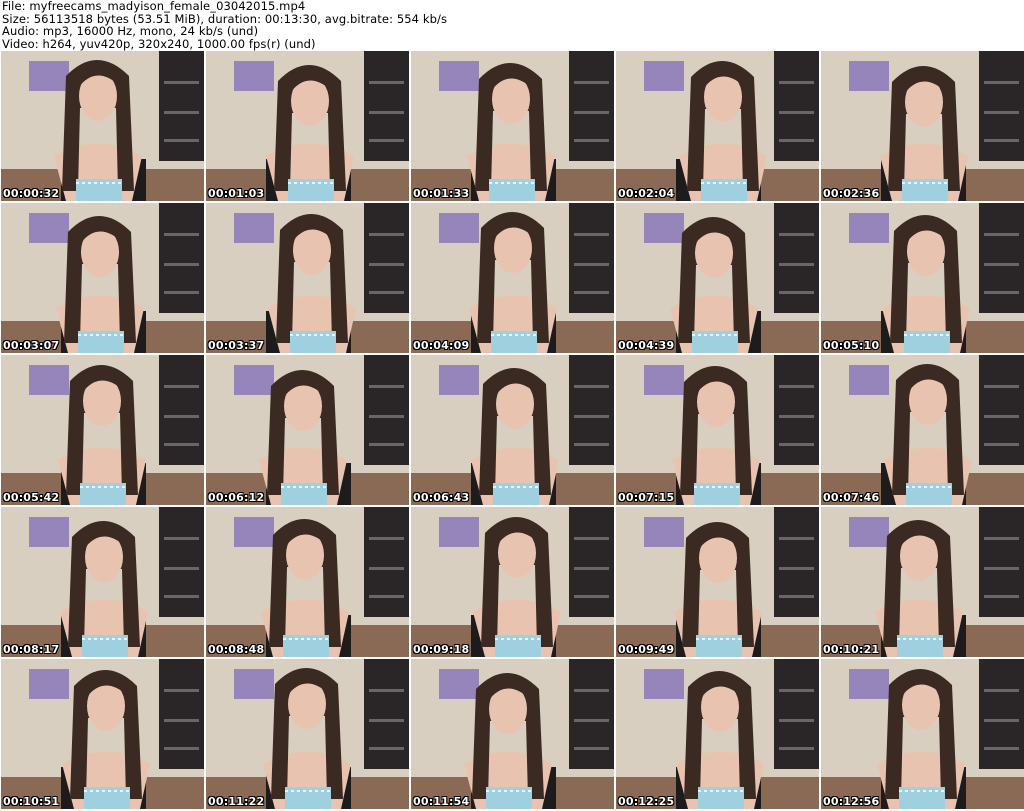 The image size is (1024, 811). I want to click on video-thumbnail: 00:04:39, so click(717, 278).